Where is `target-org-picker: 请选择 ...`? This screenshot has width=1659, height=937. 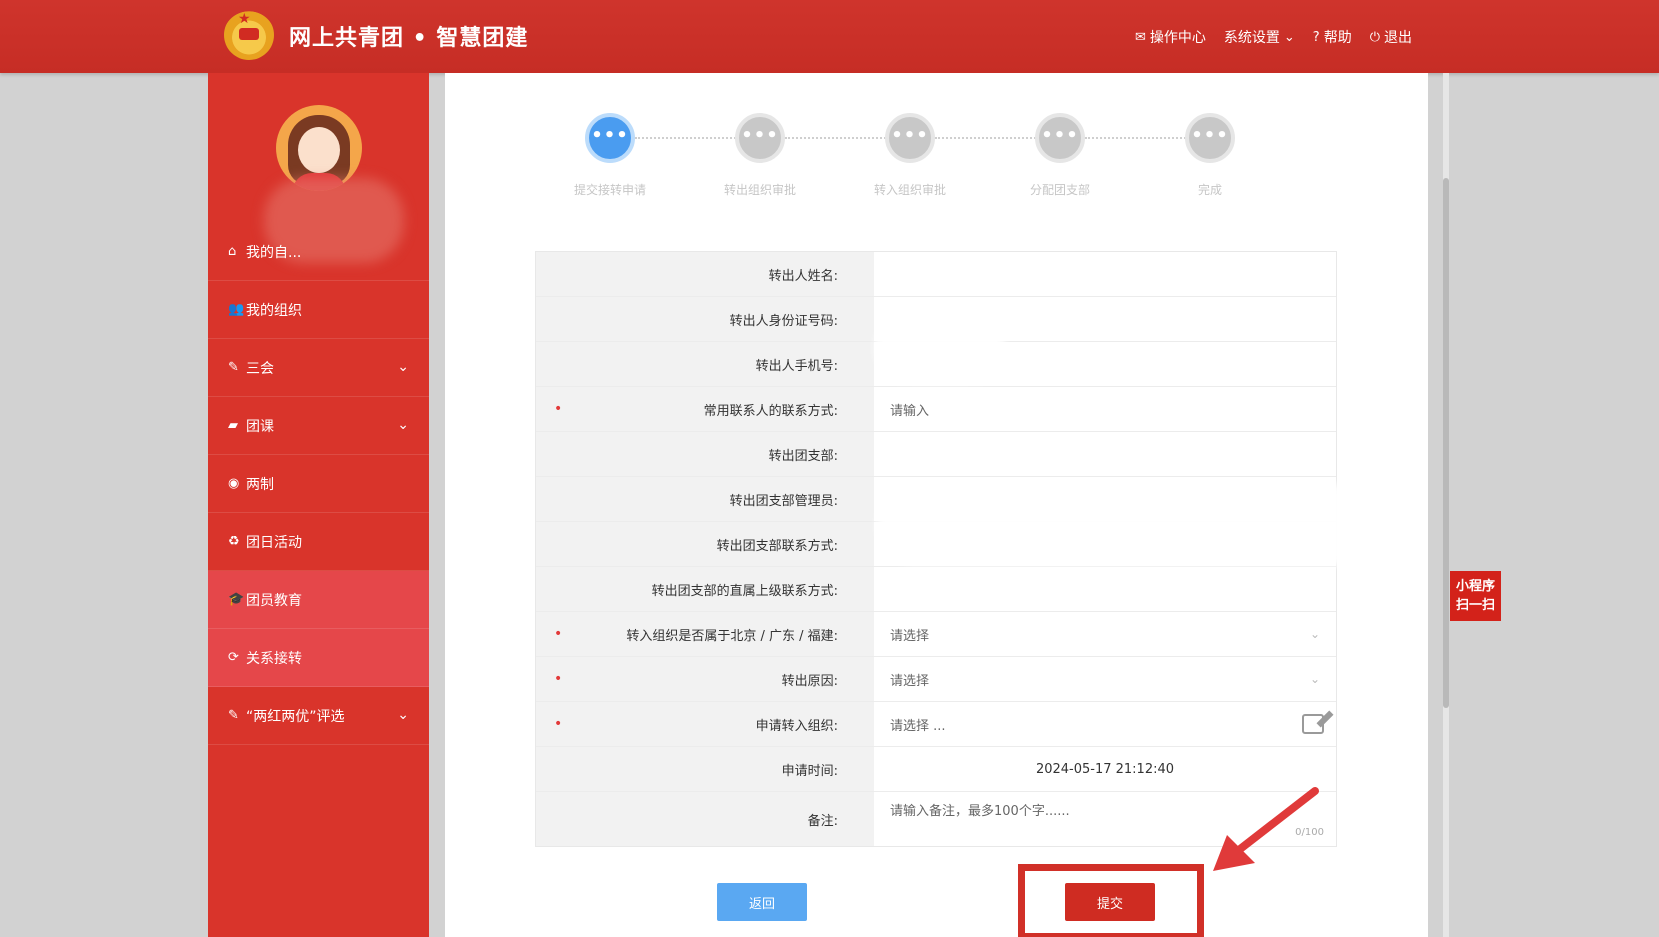 target-org-picker: 请选择 ... is located at coordinates (1105, 724).